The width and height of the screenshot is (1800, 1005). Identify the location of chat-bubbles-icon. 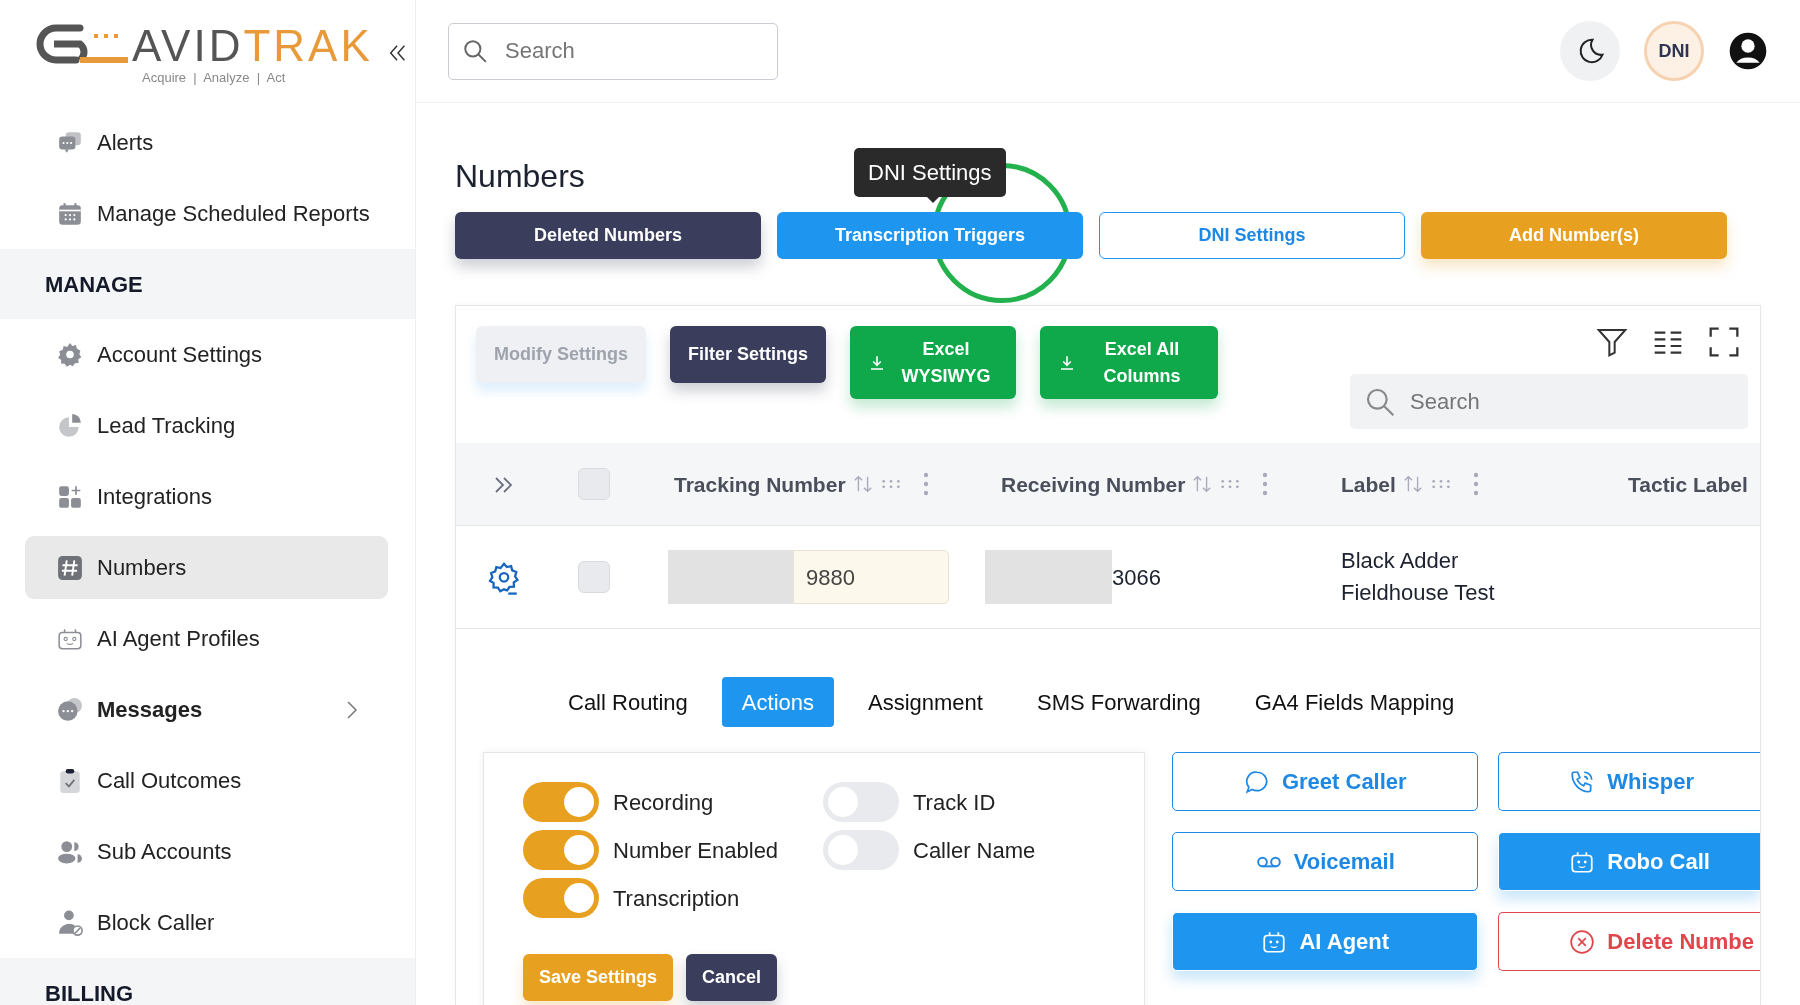
(70, 709).